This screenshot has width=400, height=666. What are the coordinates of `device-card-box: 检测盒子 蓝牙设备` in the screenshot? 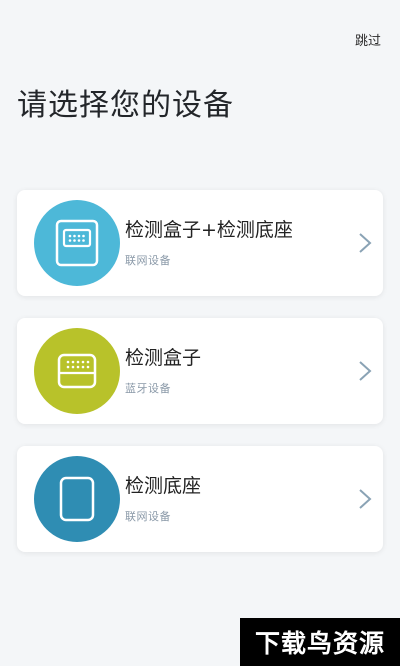 It's located at (200, 371).